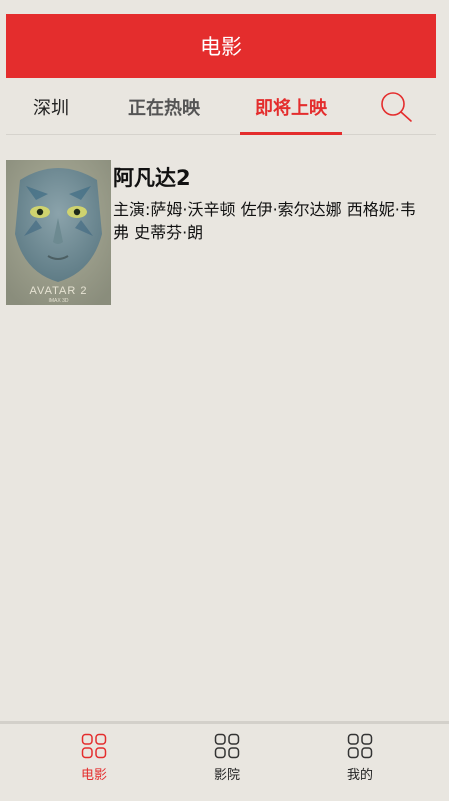  Describe the element at coordinates (164, 106) in the screenshot. I see `tab-now-showing: 正在热映` at that location.